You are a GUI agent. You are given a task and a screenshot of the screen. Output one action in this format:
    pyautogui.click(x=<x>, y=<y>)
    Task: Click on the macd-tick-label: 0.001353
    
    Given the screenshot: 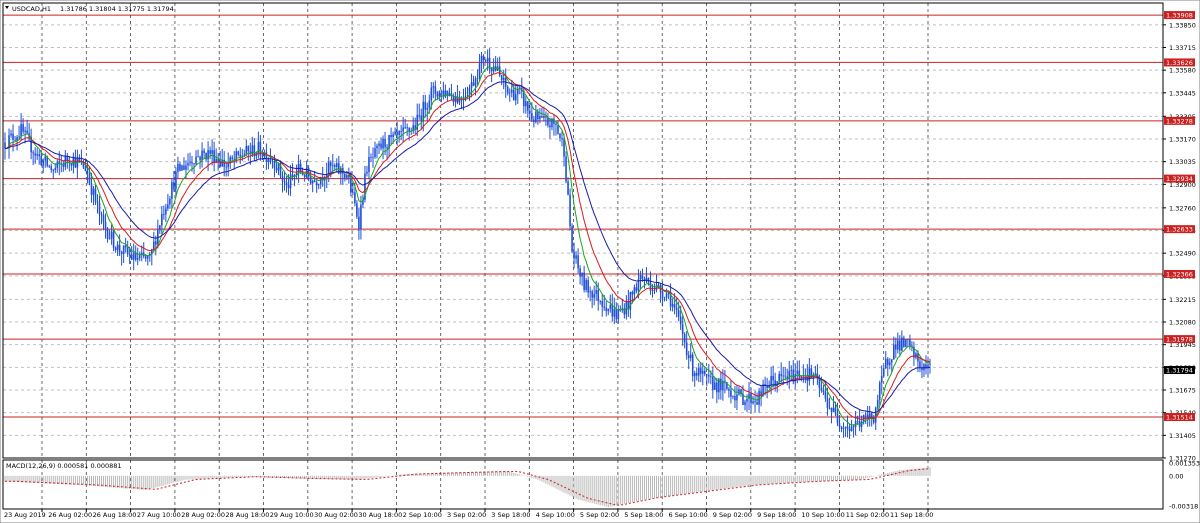 What is the action you would take?
    pyautogui.click(x=1184, y=464)
    